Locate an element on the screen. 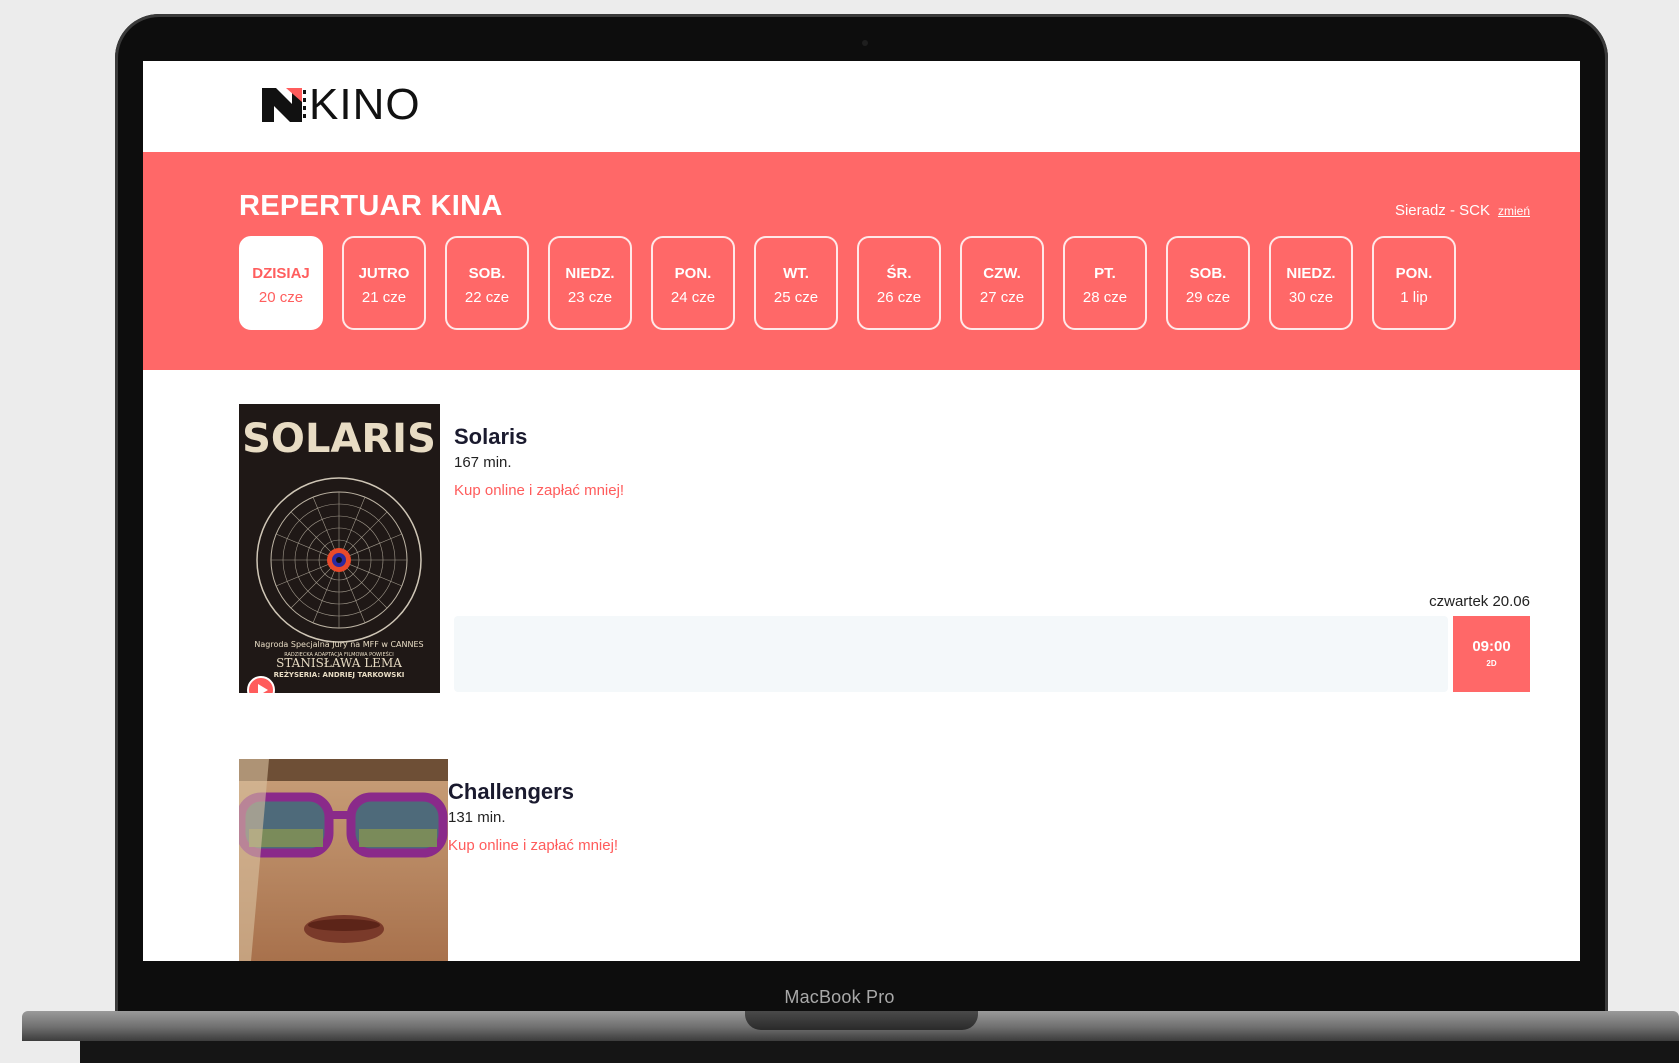 This screenshot has width=1679, height=1063. movie-poster is located at coordinates (343, 860).